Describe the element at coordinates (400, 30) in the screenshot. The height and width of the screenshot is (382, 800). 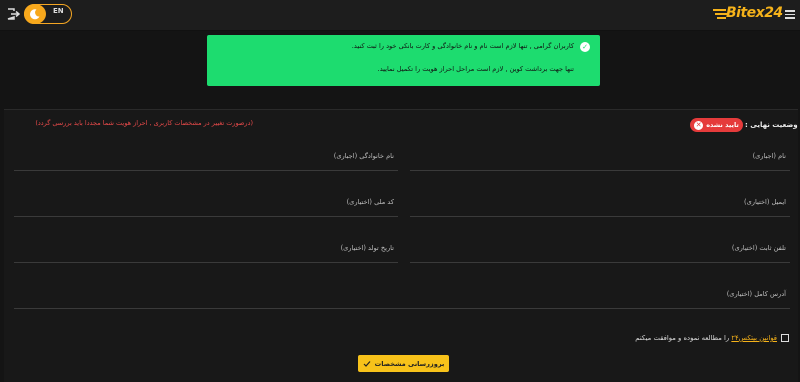
I see `top-bar-divider` at that location.